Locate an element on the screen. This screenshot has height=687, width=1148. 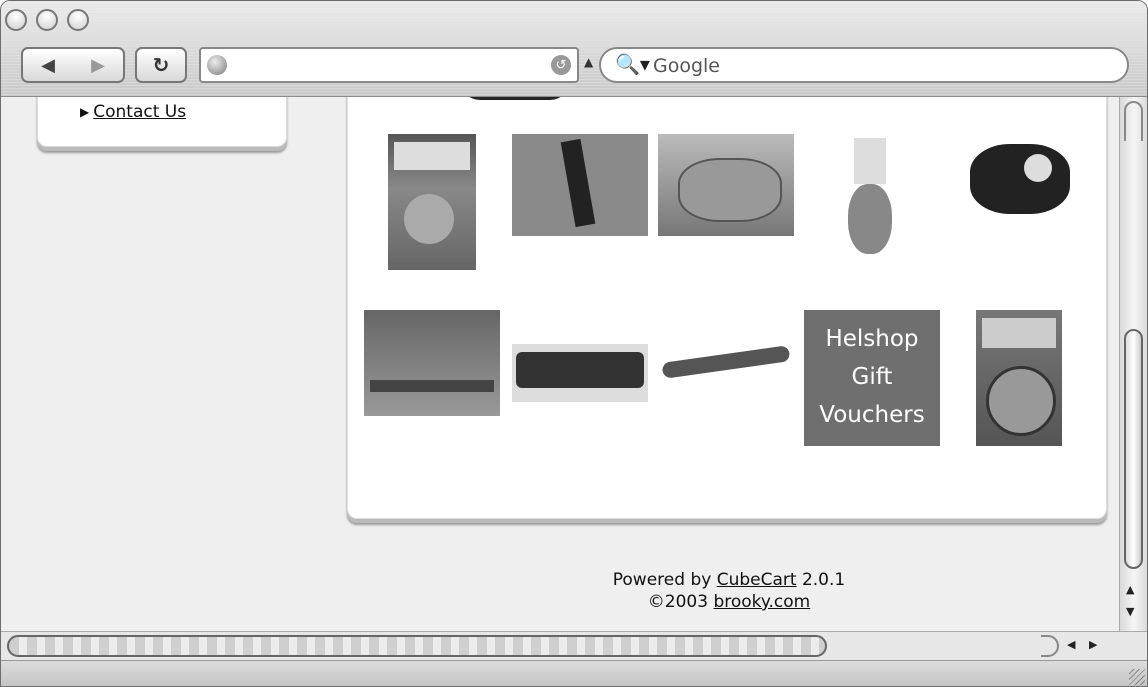
reload-button: ↻ is located at coordinates (161, 65).